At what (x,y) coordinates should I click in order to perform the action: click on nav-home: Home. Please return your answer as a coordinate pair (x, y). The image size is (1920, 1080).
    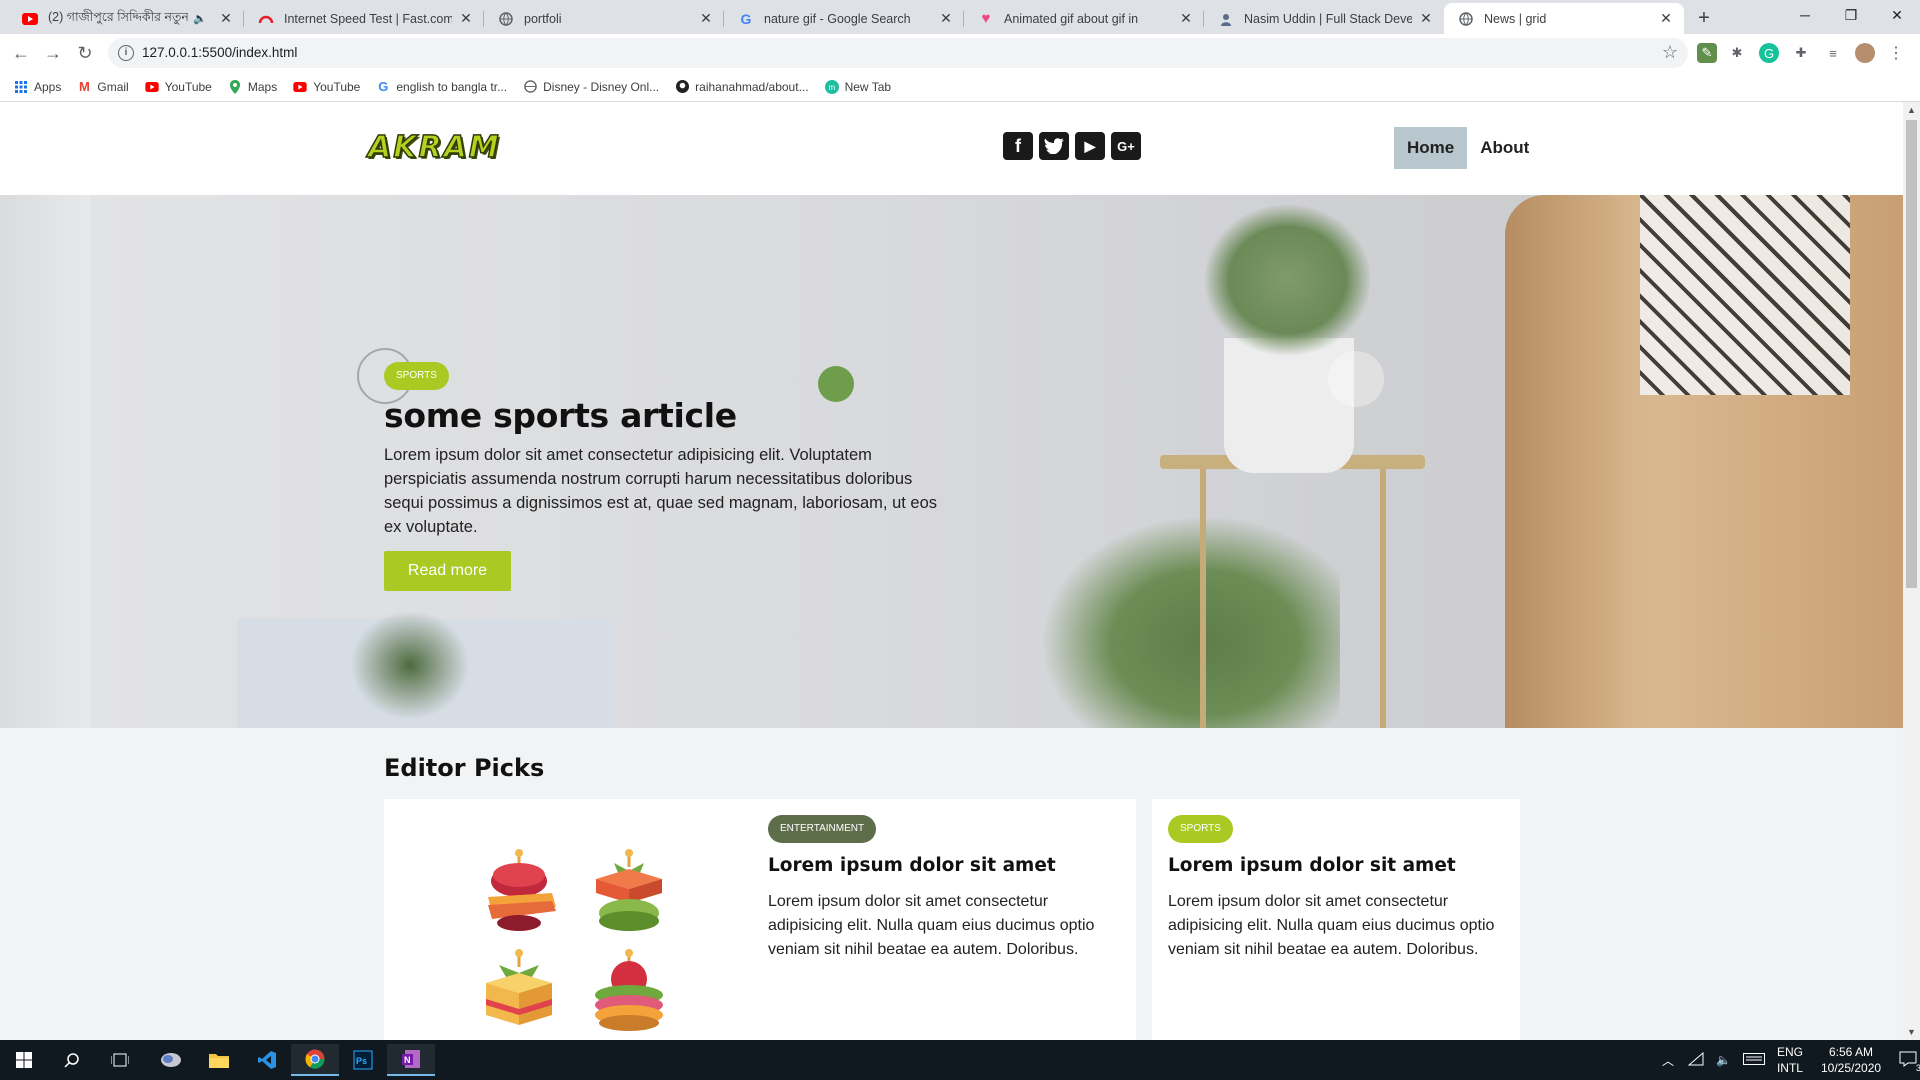
    Looking at the image, I should click on (1431, 148).